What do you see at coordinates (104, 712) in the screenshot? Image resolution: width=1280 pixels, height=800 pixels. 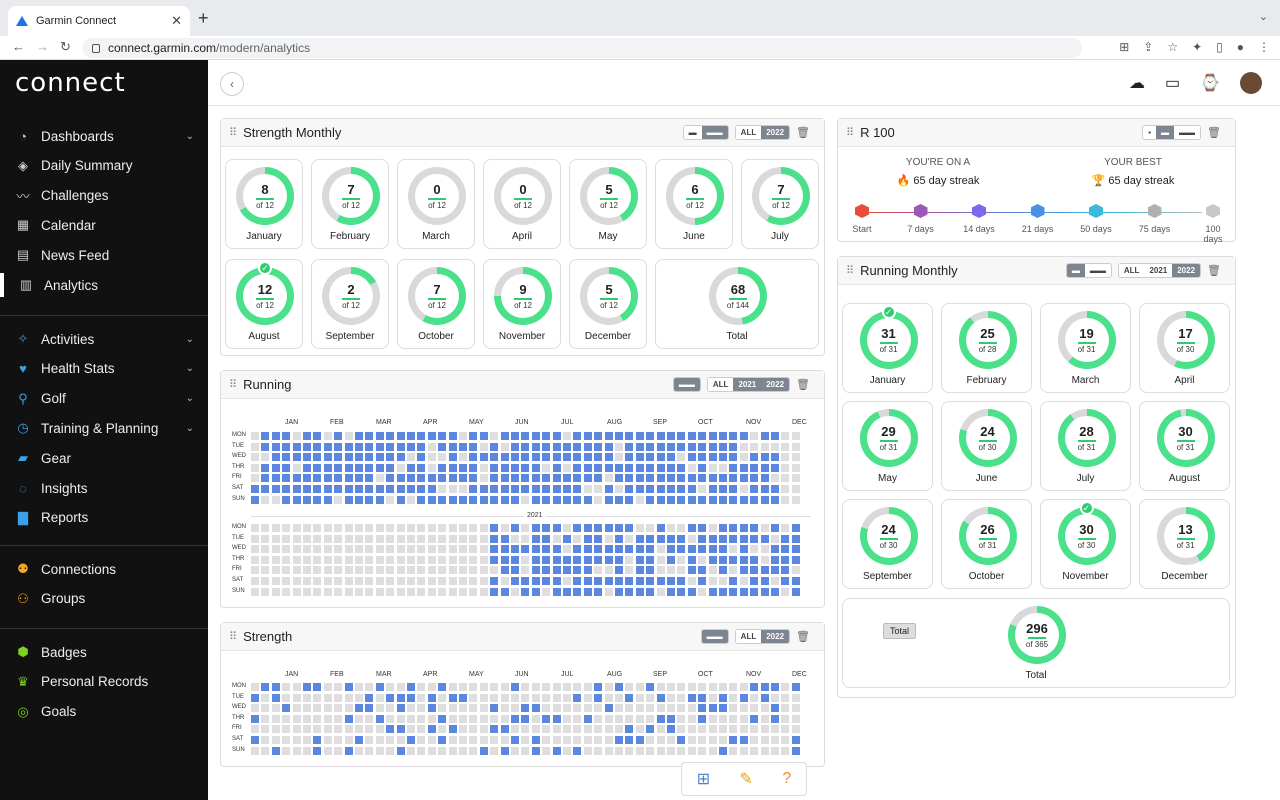 I see `sidebar-item-goals: ◎ Goals` at bounding box center [104, 712].